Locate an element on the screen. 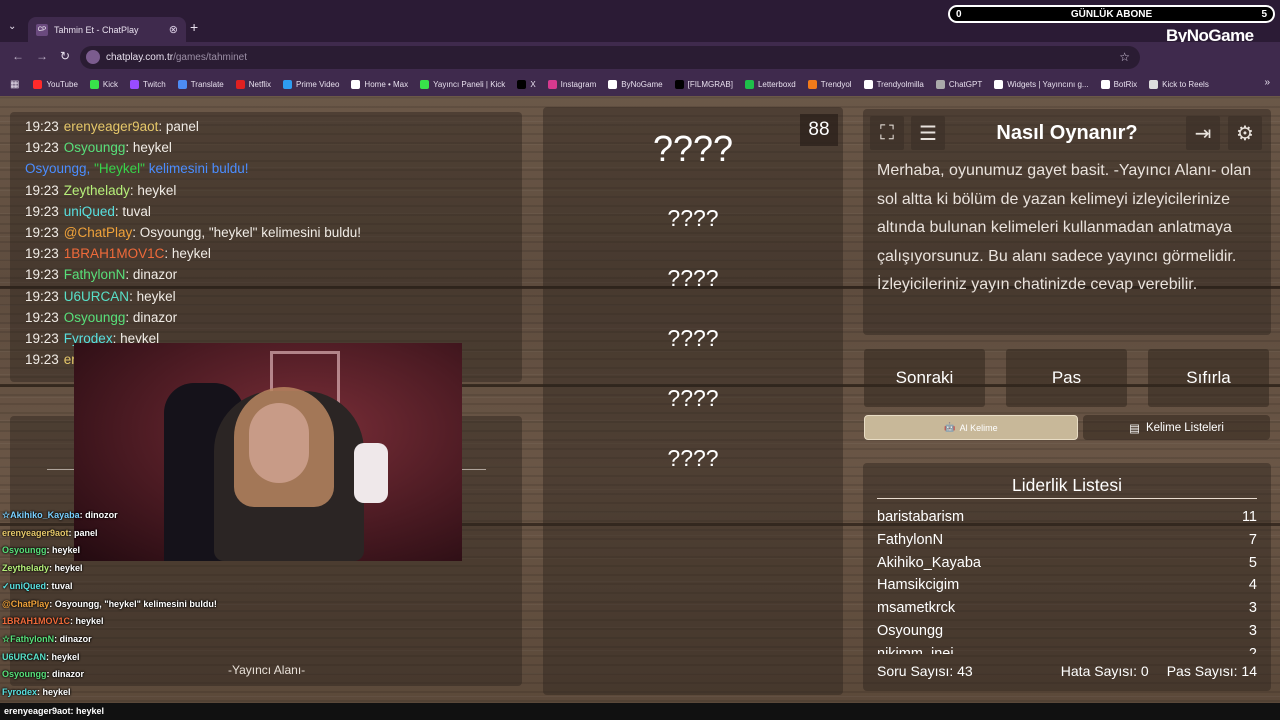 This screenshot has height=720, width=1280. user-badge-icon: ☆ is located at coordinates (6, 638).